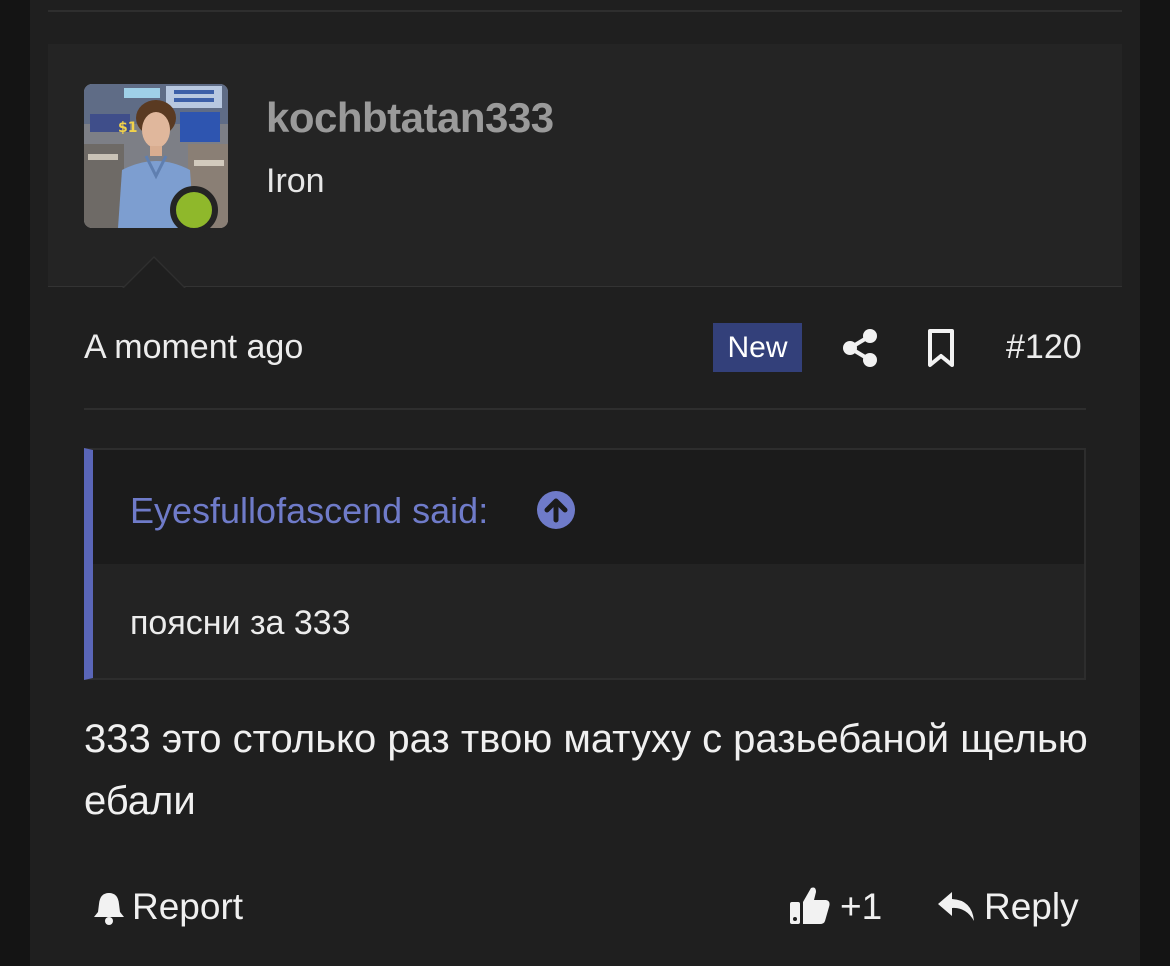  Describe the element at coordinates (187, 907) in the screenshot. I see `report-button: Report` at that location.